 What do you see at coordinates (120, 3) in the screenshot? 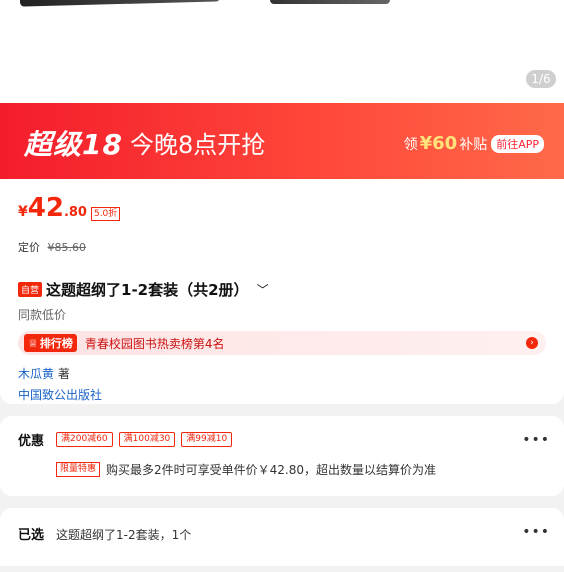
I see `product-image-left` at bounding box center [120, 3].